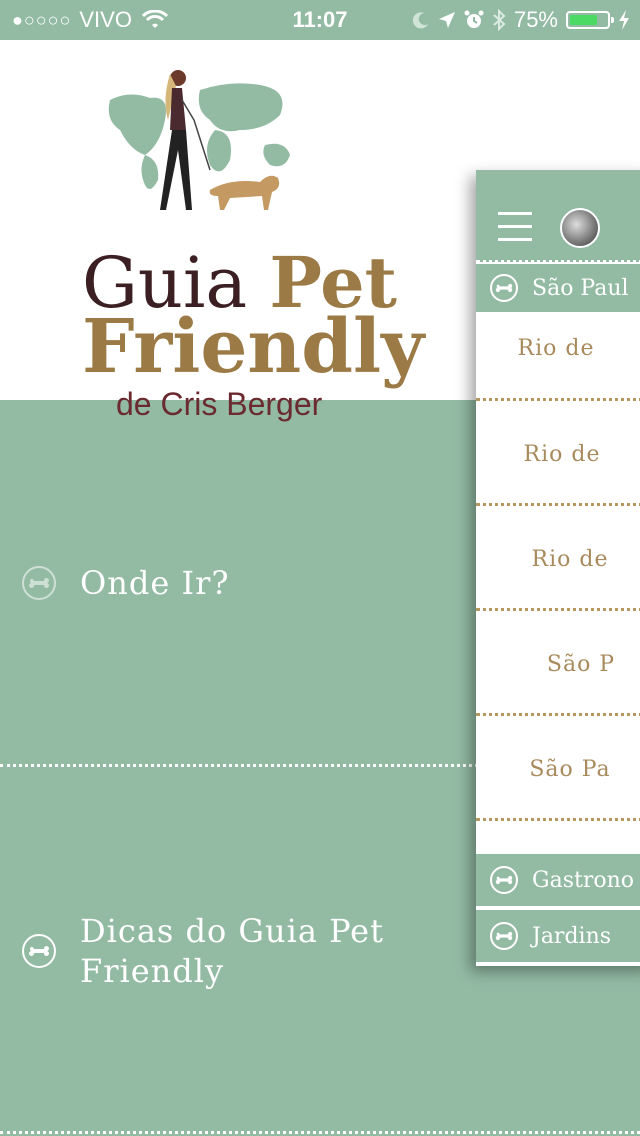  Describe the element at coordinates (558, 769) in the screenshot. I see `city-item: São Pa` at that location.